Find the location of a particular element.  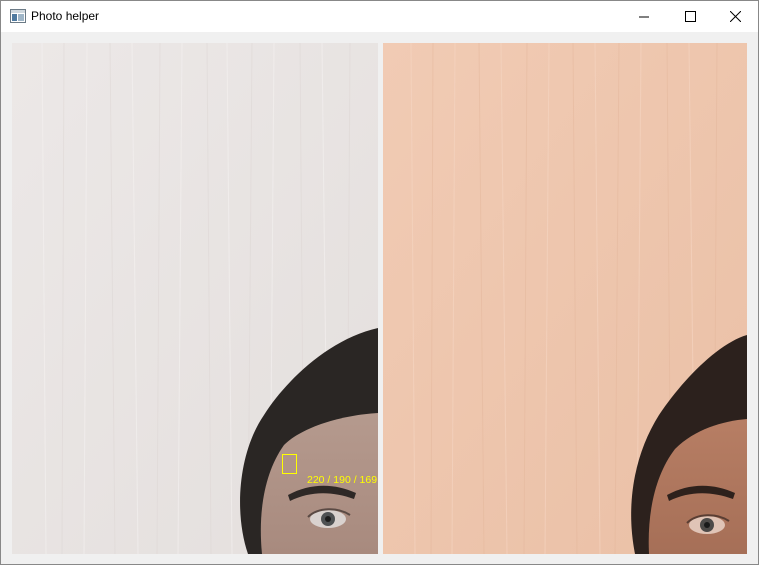

color-sample-readout: 220 / 190 / 169 is located at coordinates (342, 480).